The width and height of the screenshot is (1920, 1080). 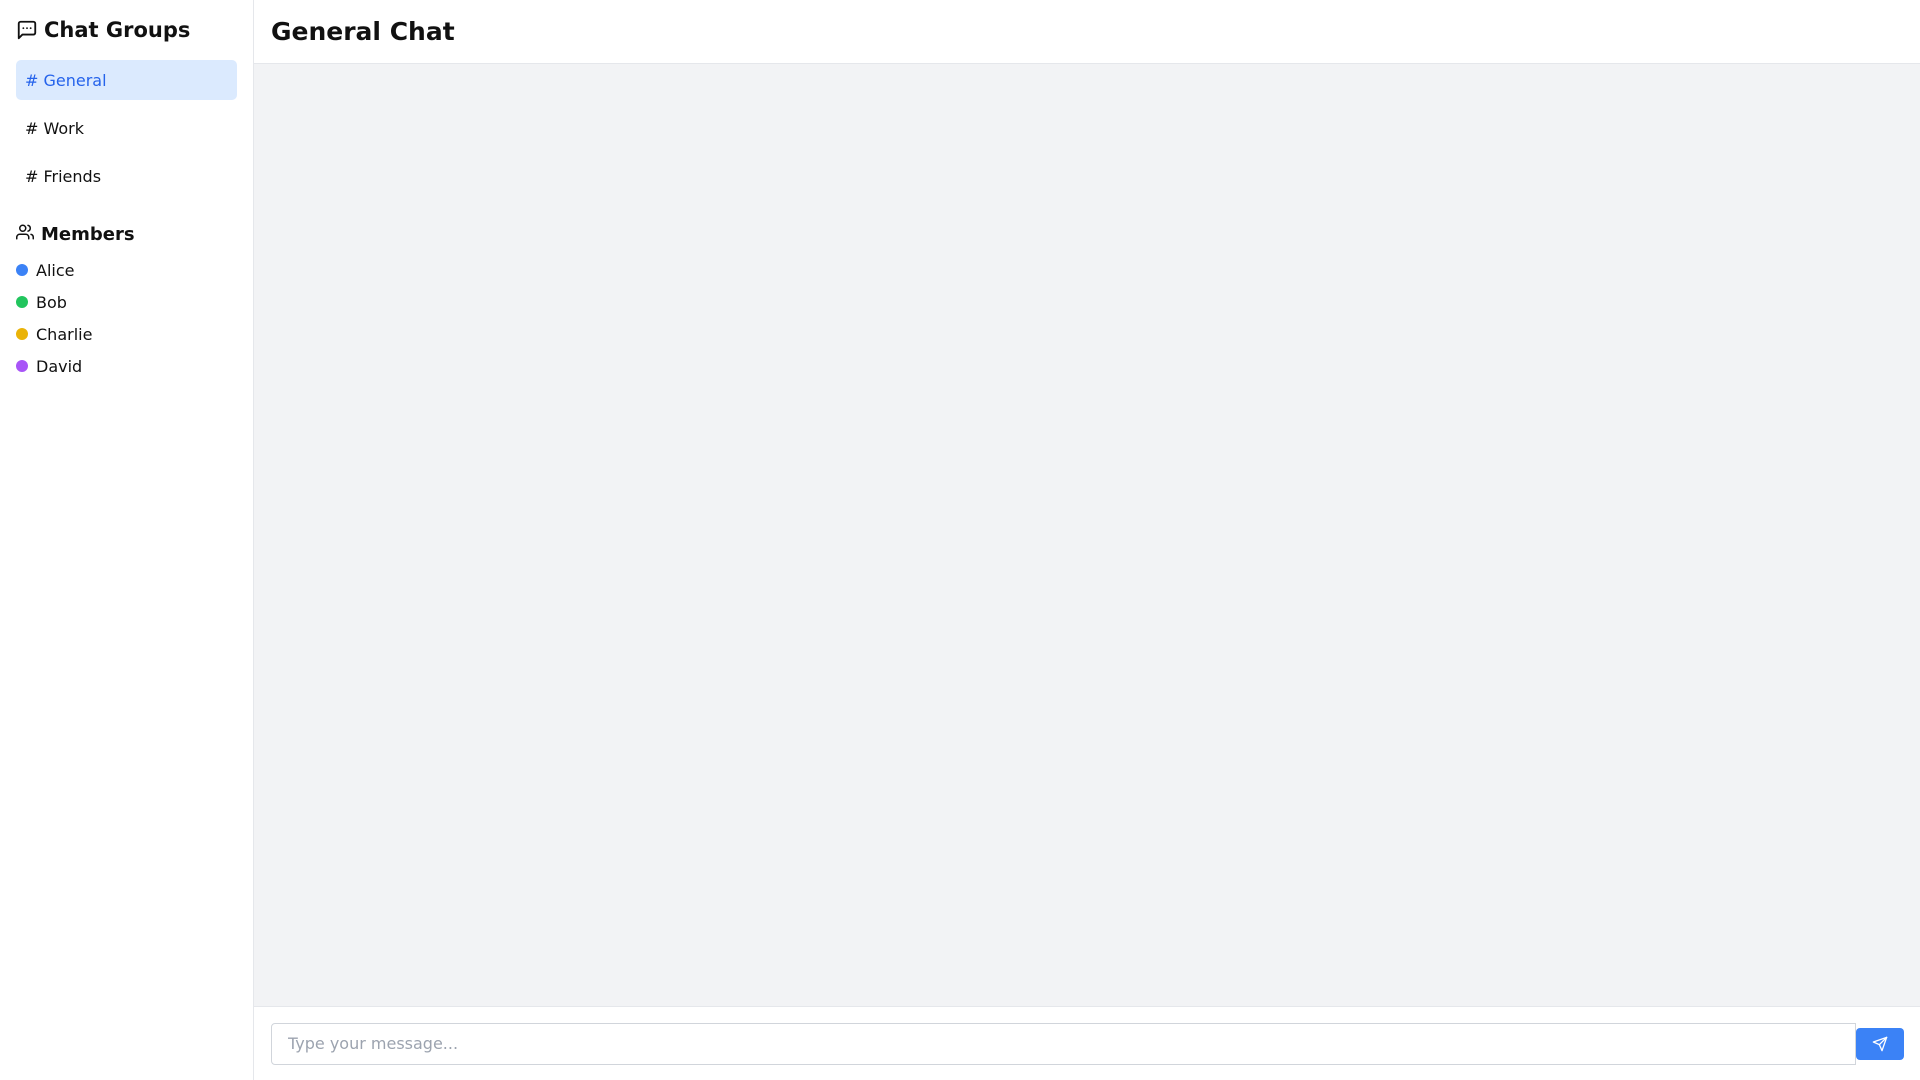 I want to click on message-composer, so click(x=1087, y=1043).